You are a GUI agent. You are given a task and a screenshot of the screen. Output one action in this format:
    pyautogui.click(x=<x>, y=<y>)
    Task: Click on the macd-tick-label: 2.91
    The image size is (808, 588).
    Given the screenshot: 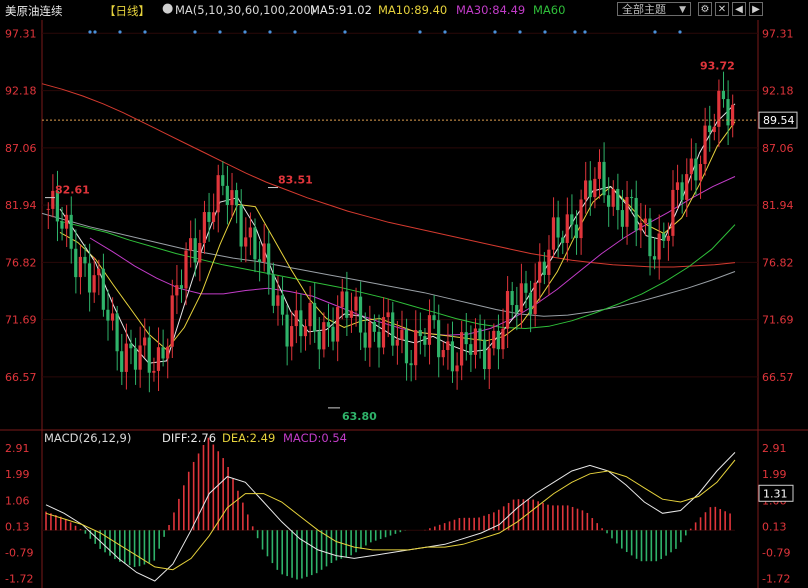 What is the action you would take?
    pyautogui.click(x=774, y=448)
    